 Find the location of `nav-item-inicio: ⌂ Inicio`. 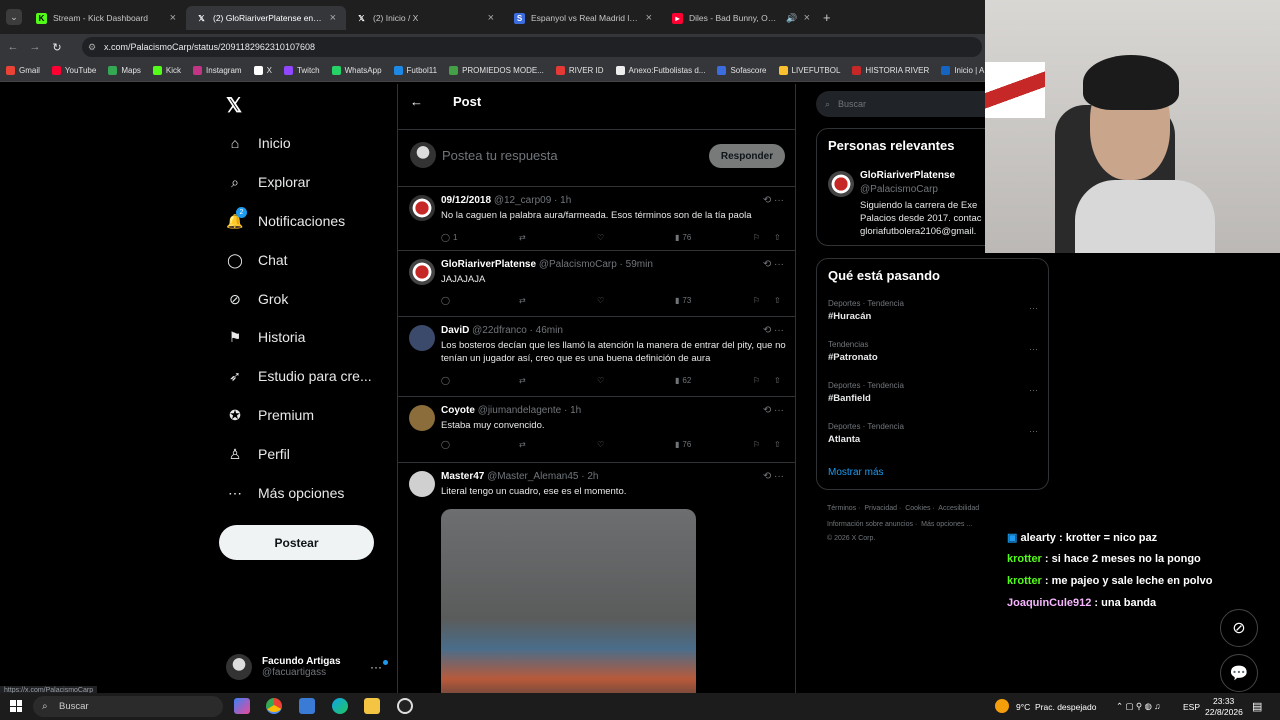

nav-item-inicio: ⌂ Inicio is located at coordinates (258, 143).